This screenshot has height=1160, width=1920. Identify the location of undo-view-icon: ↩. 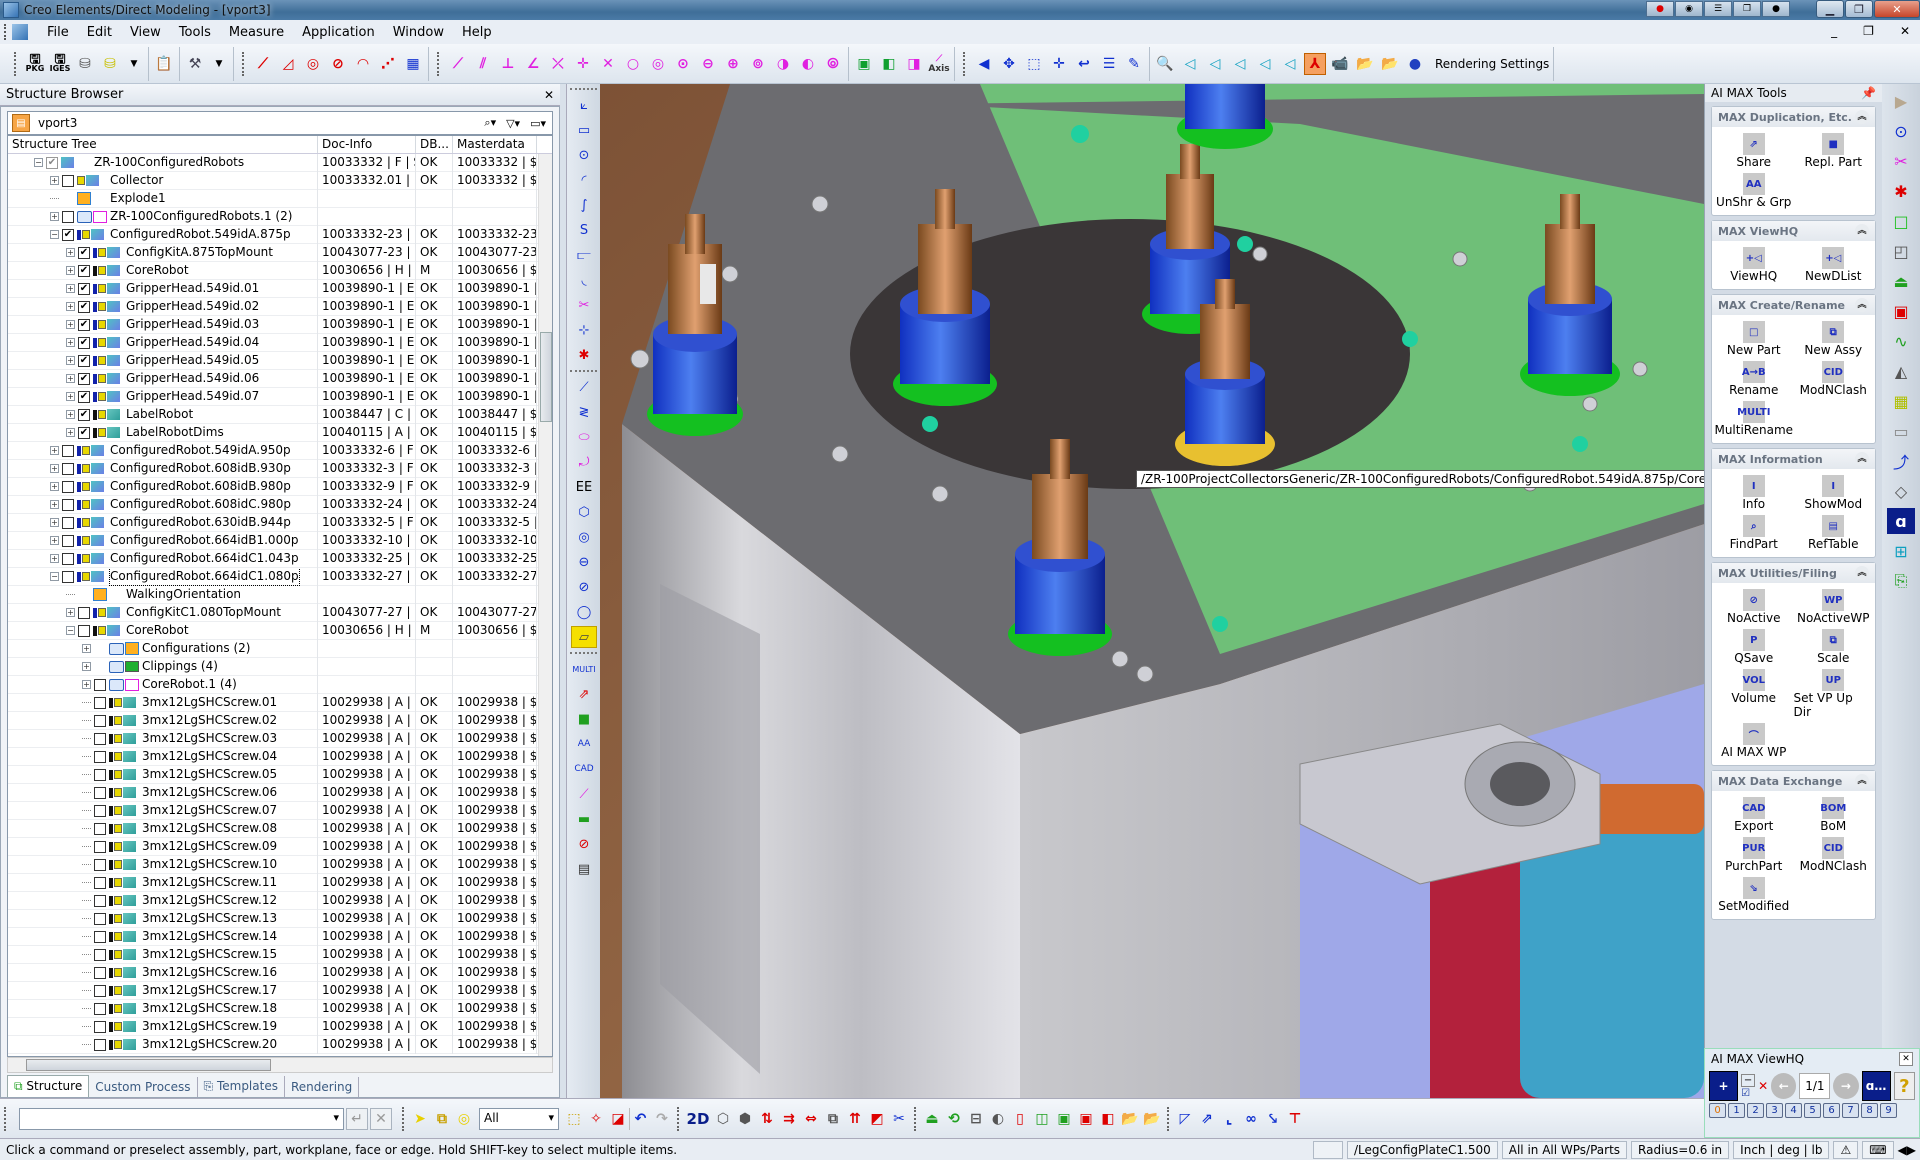
(1084, 64).